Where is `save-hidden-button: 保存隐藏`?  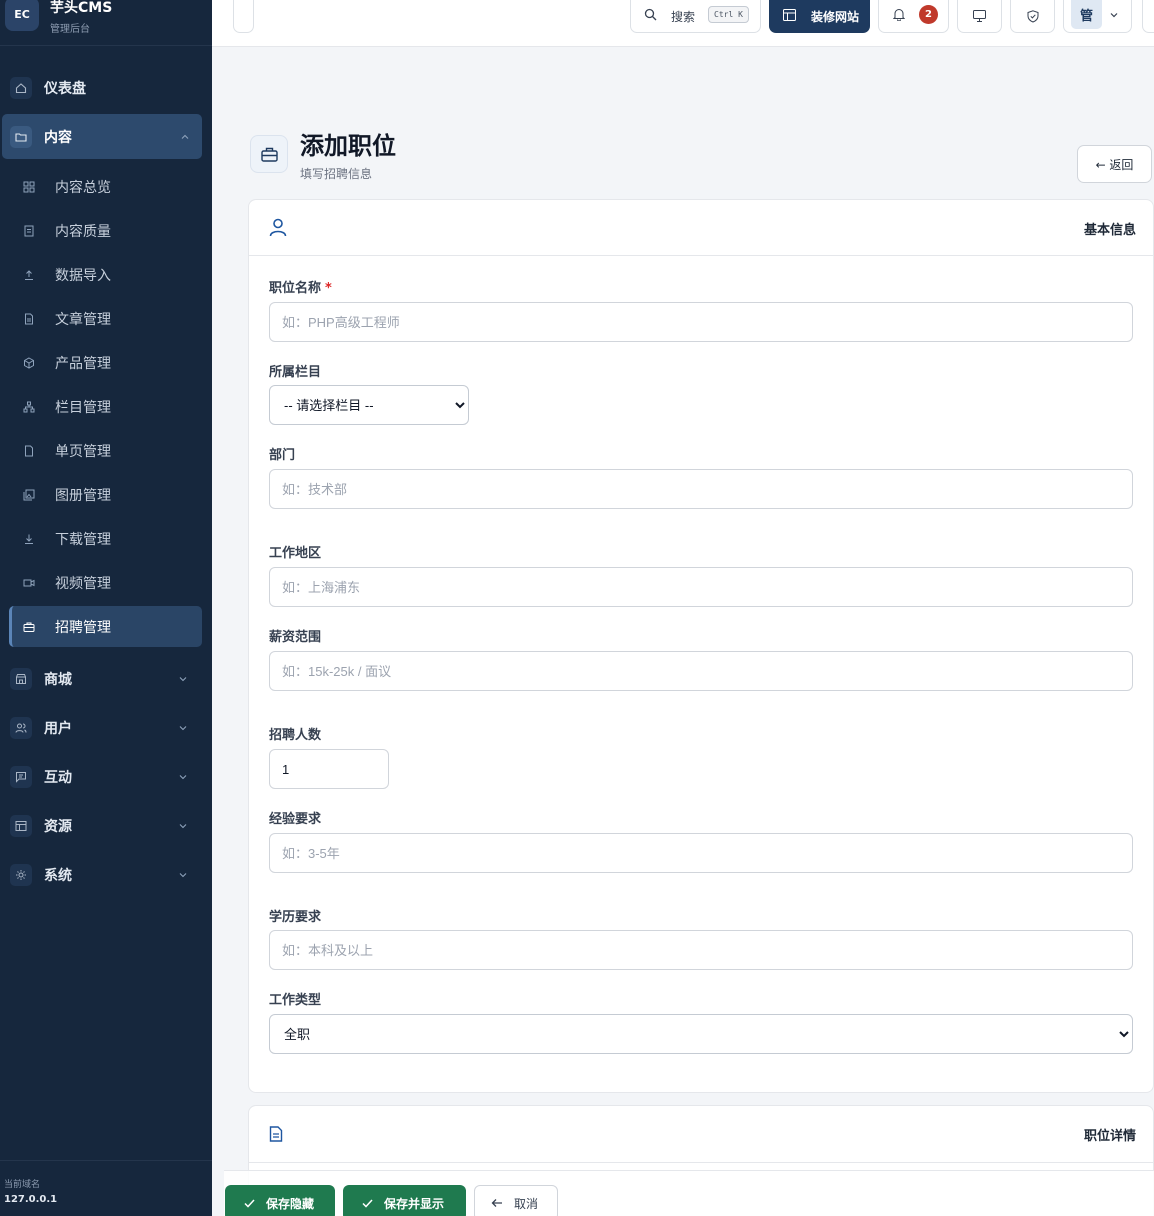
save-hidden-button: 保存隐藏 is located at coordinates (280, 1200).